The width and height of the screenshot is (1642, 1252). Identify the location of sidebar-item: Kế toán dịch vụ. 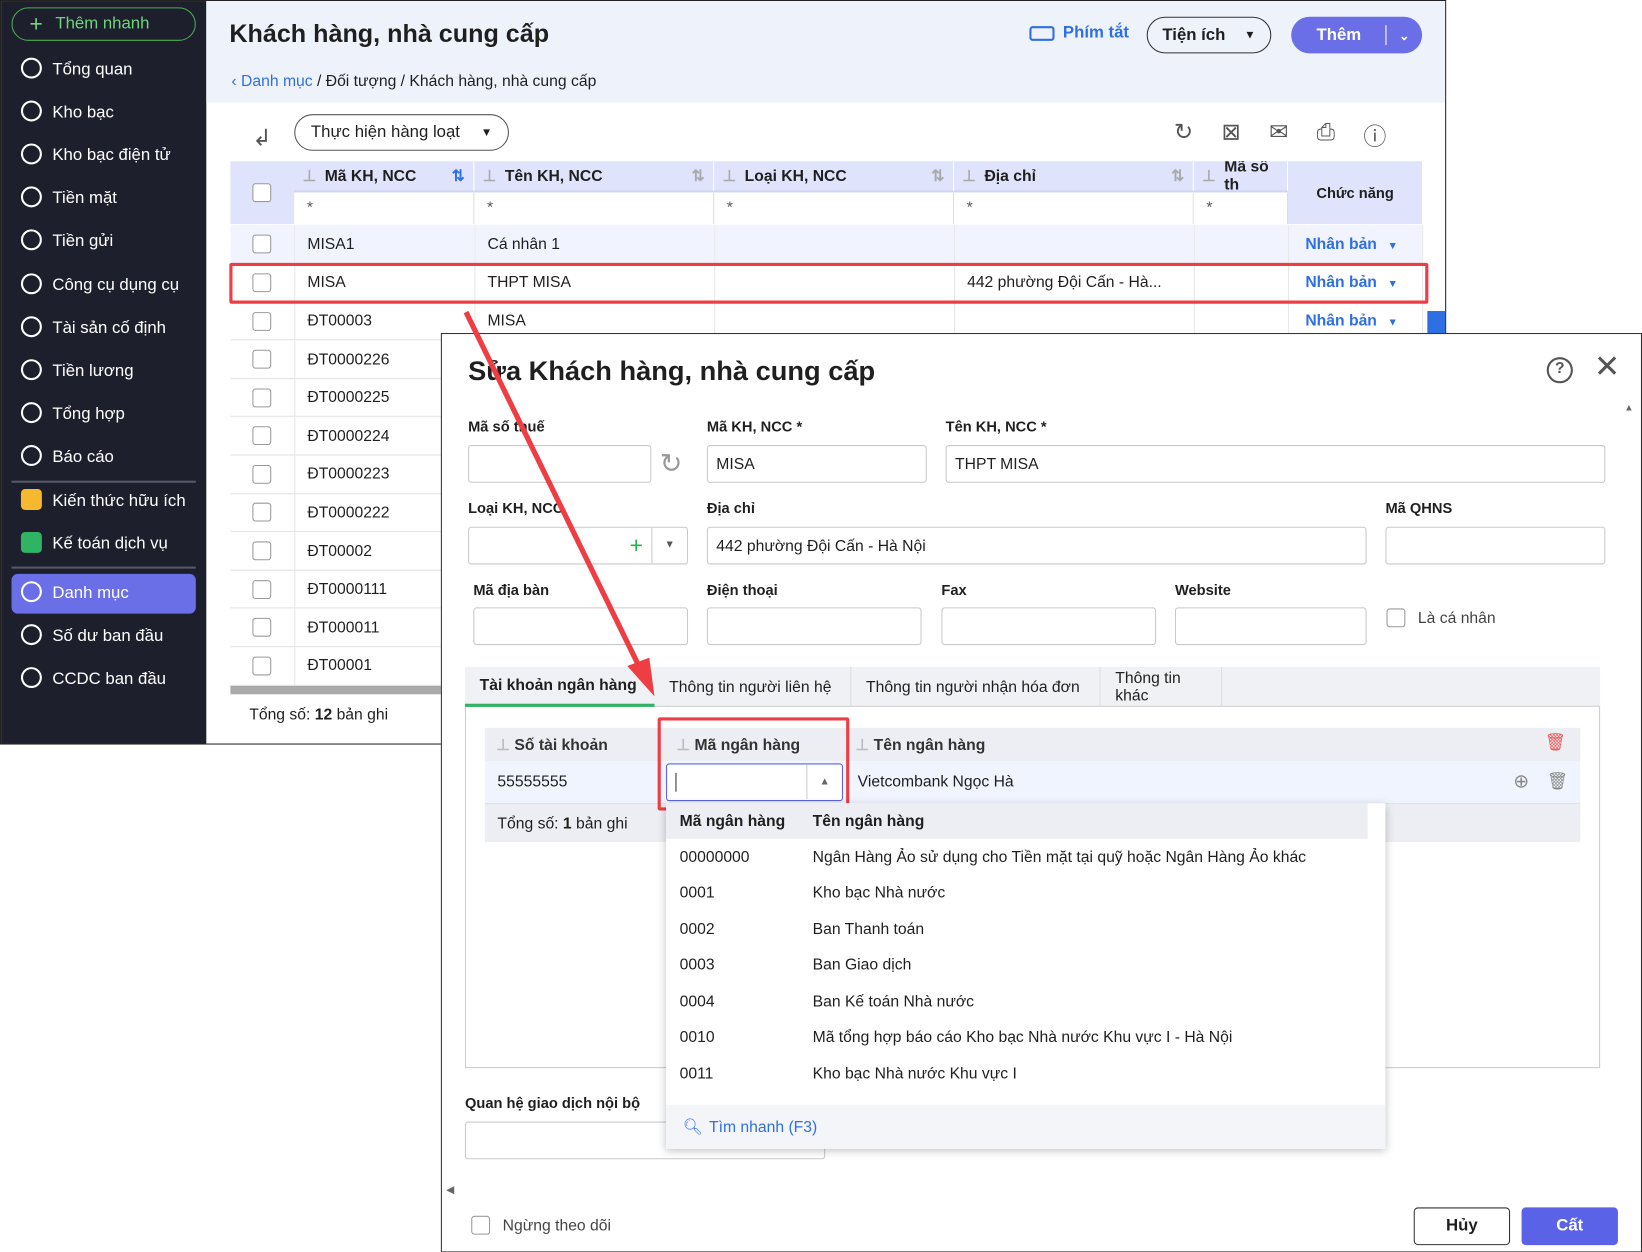
(104, 545).